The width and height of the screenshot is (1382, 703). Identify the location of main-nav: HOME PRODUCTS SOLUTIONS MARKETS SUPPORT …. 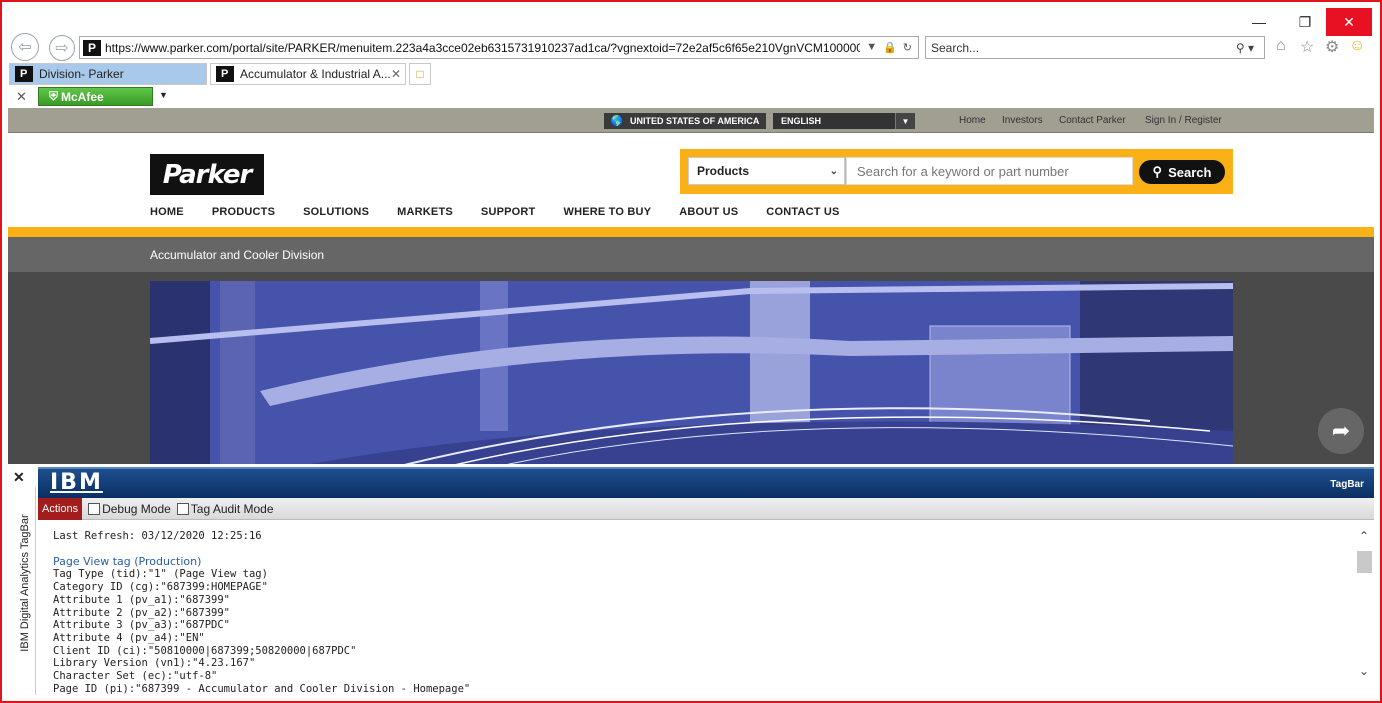
(495, 212).